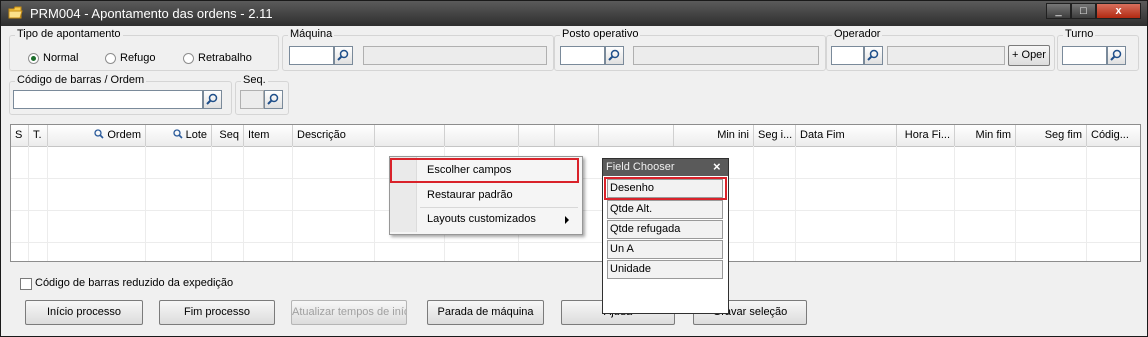 Image resolution: width=1148 pixels, height=337 pixels. I want to click on close-button: x, so click(1118, 11).